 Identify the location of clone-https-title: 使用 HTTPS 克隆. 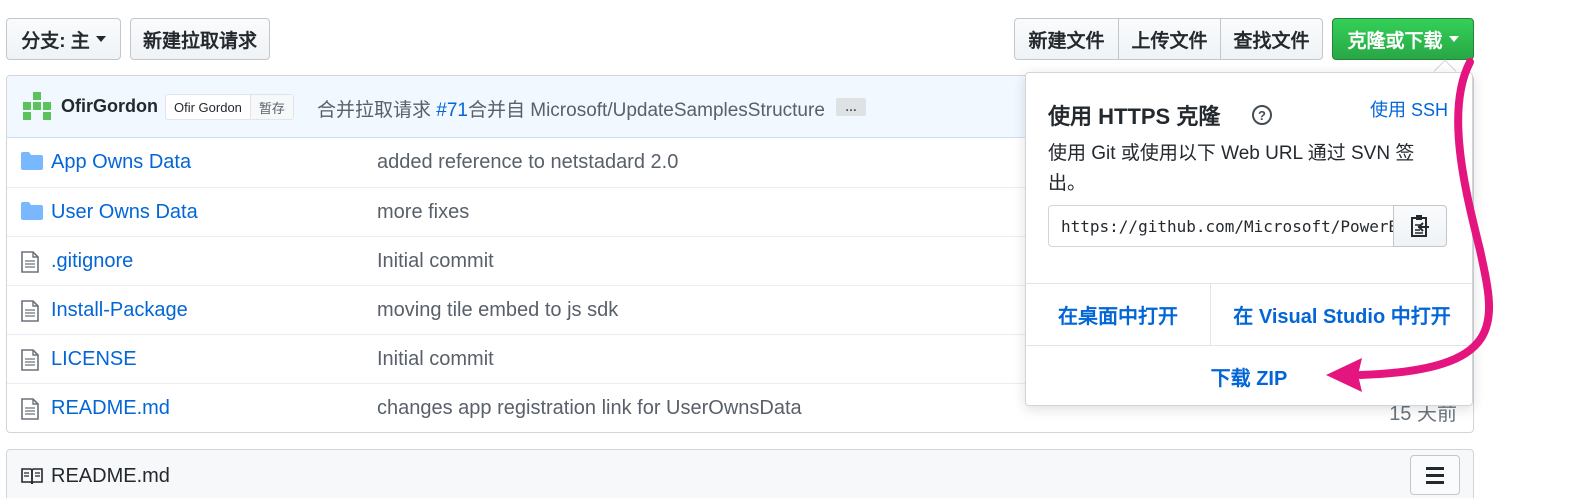
(1134, 116).